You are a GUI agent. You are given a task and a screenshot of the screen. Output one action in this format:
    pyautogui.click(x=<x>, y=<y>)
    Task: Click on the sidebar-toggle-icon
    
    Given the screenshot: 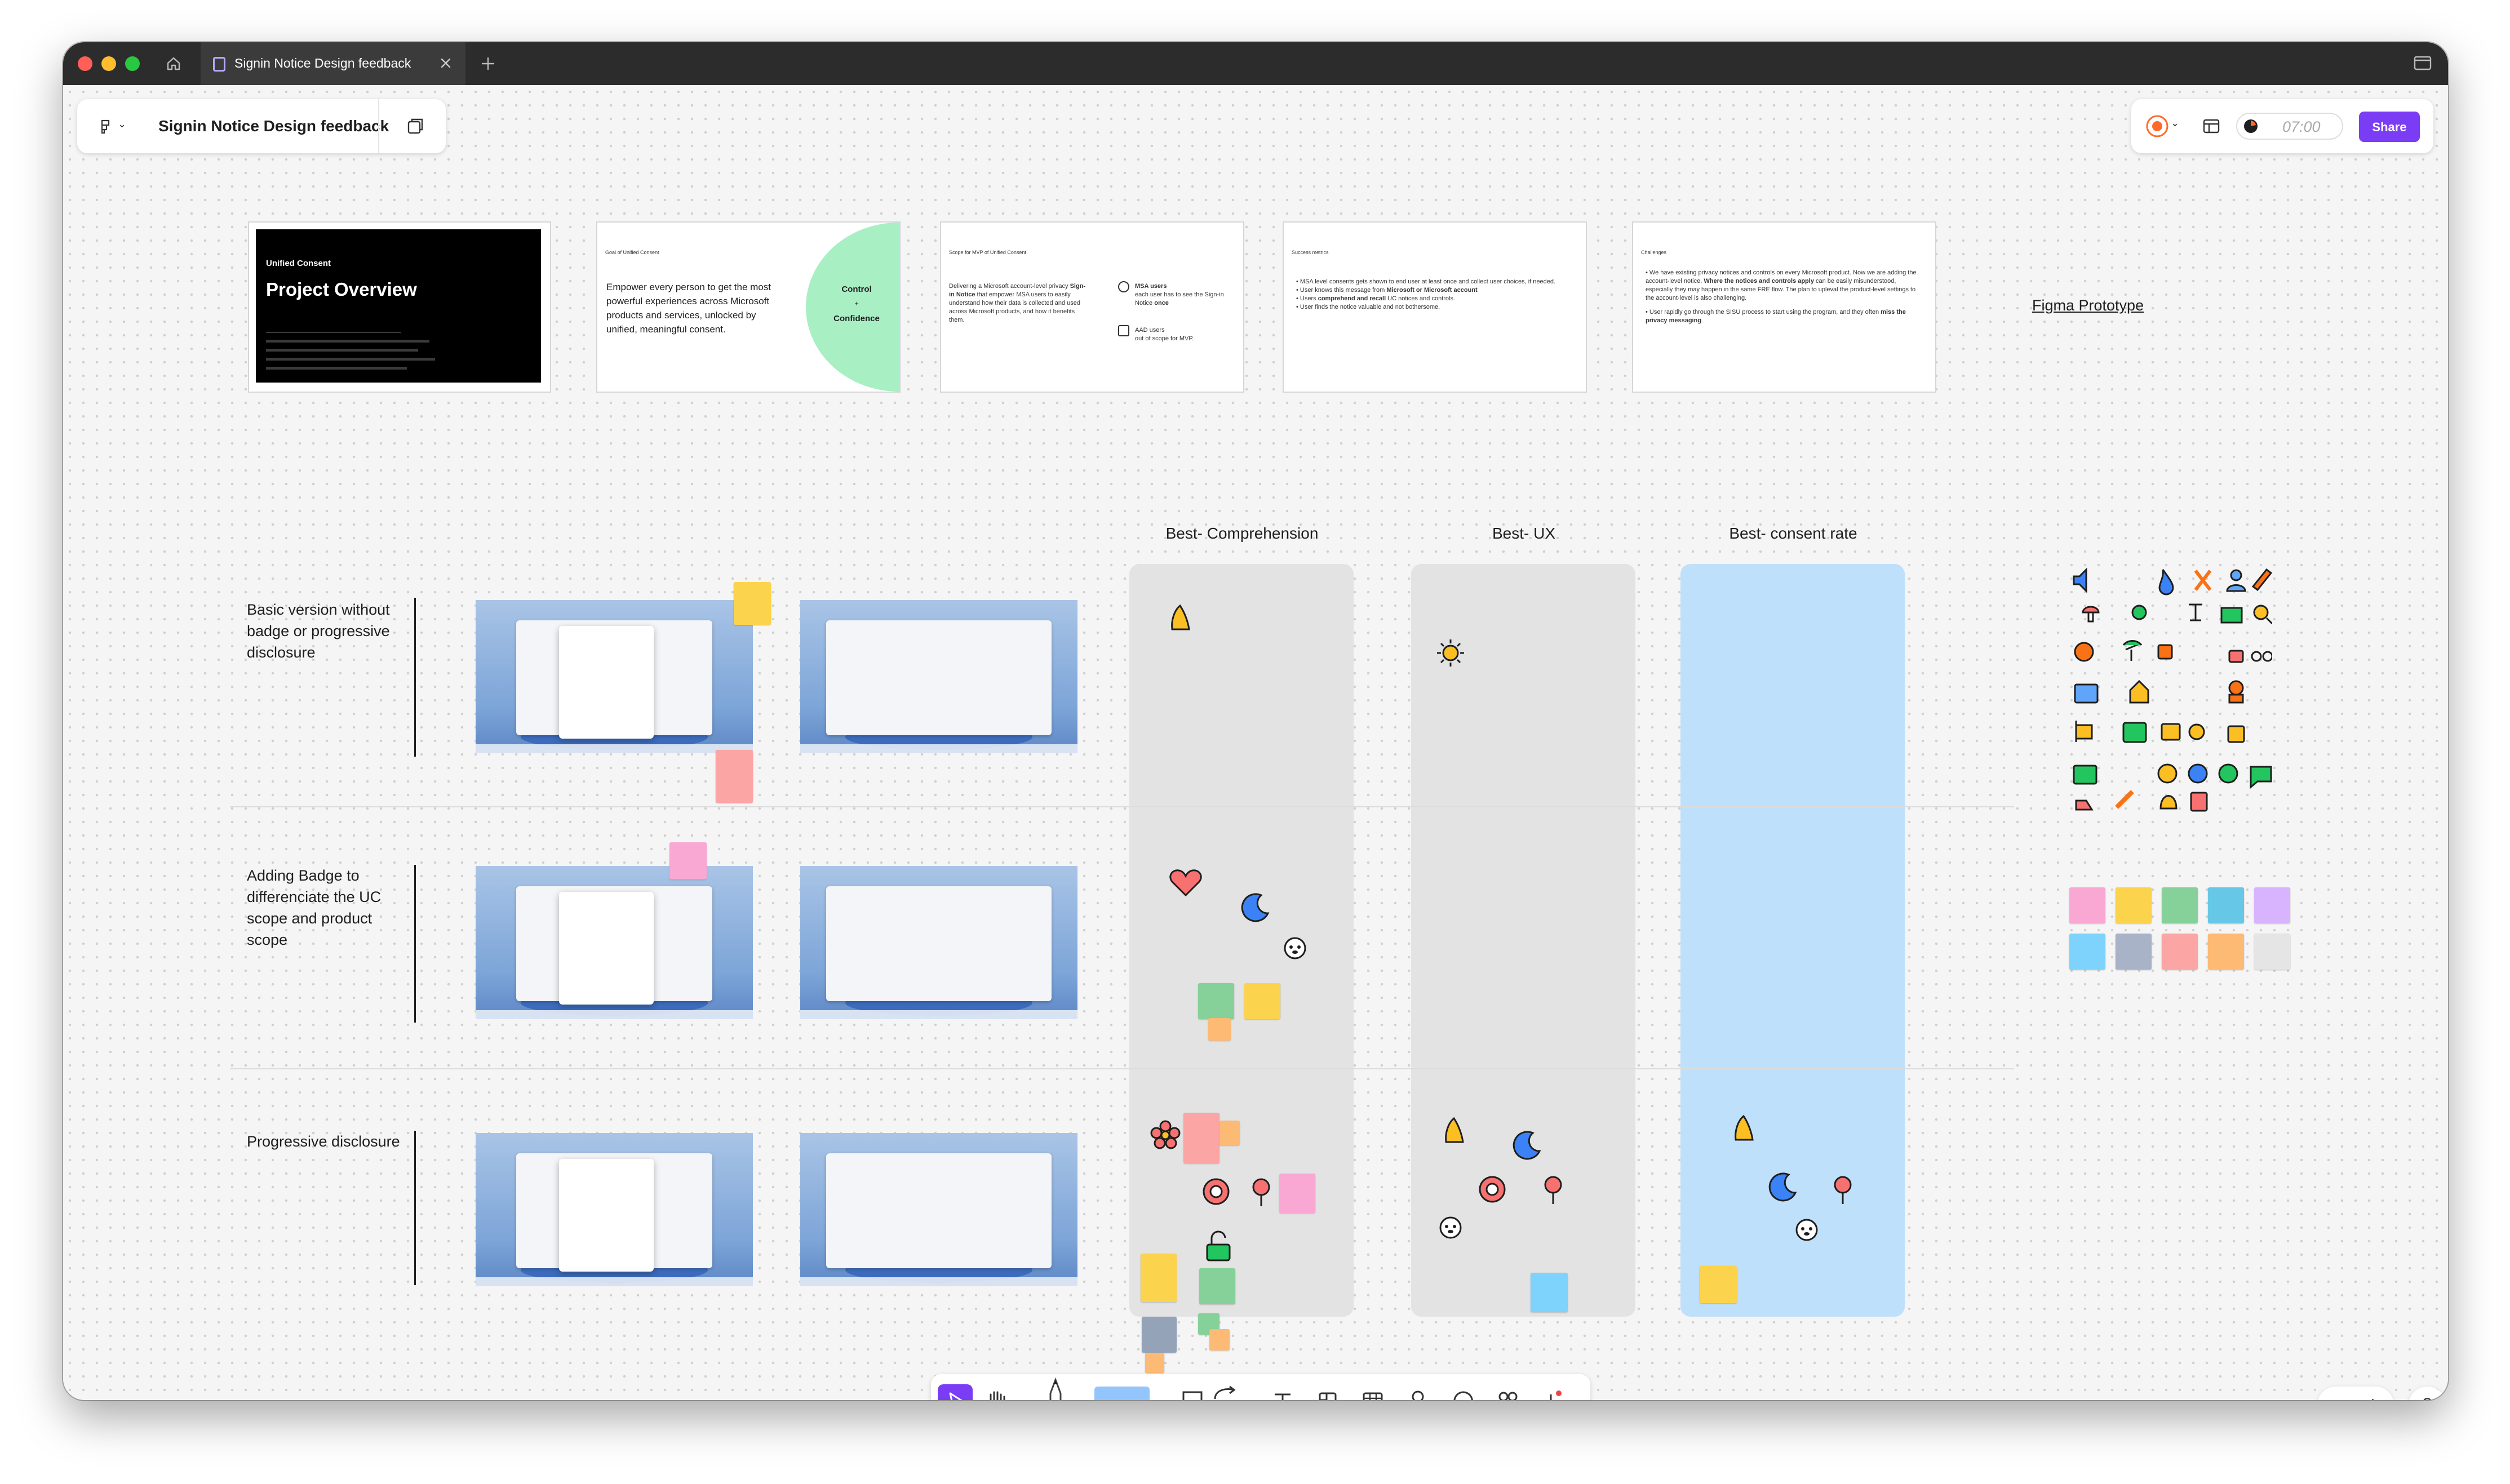 What is the action you would take?
    pyautogui.click(x=2422, y=63)
    